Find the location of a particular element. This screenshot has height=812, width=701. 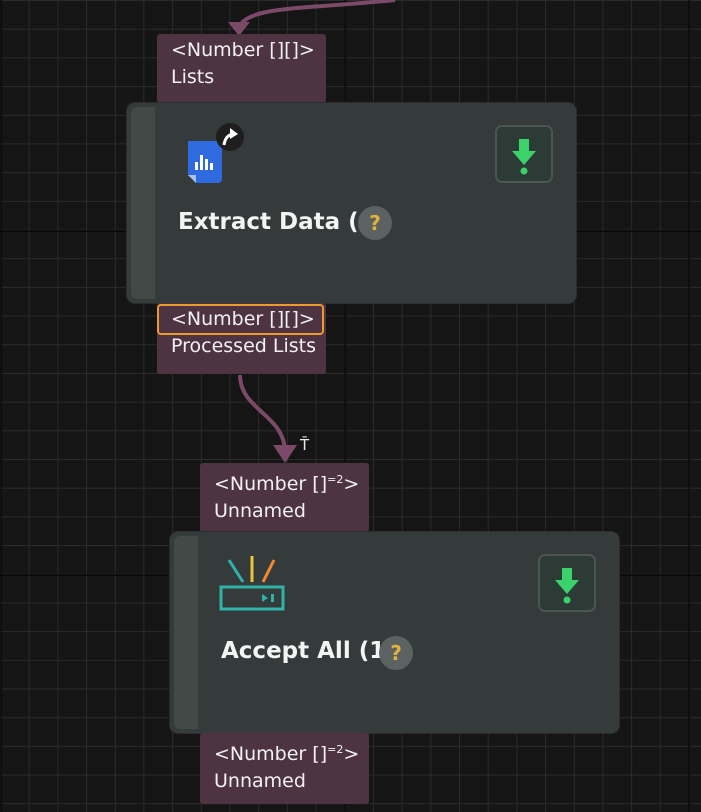

connection-marker: T̄ is located at coordinates (305, 445).